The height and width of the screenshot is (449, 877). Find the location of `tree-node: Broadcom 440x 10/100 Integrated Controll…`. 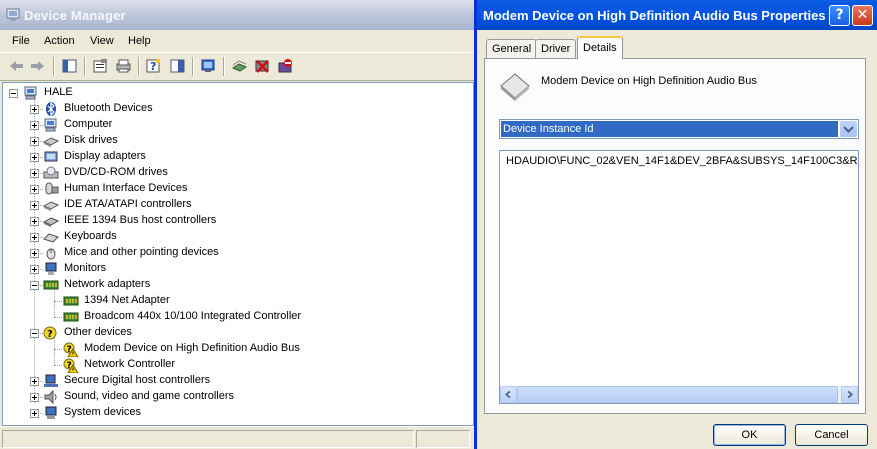

tree-node: Broadcom 440x 10/100 Integrated Controll… is located at coordinates (237, 317).